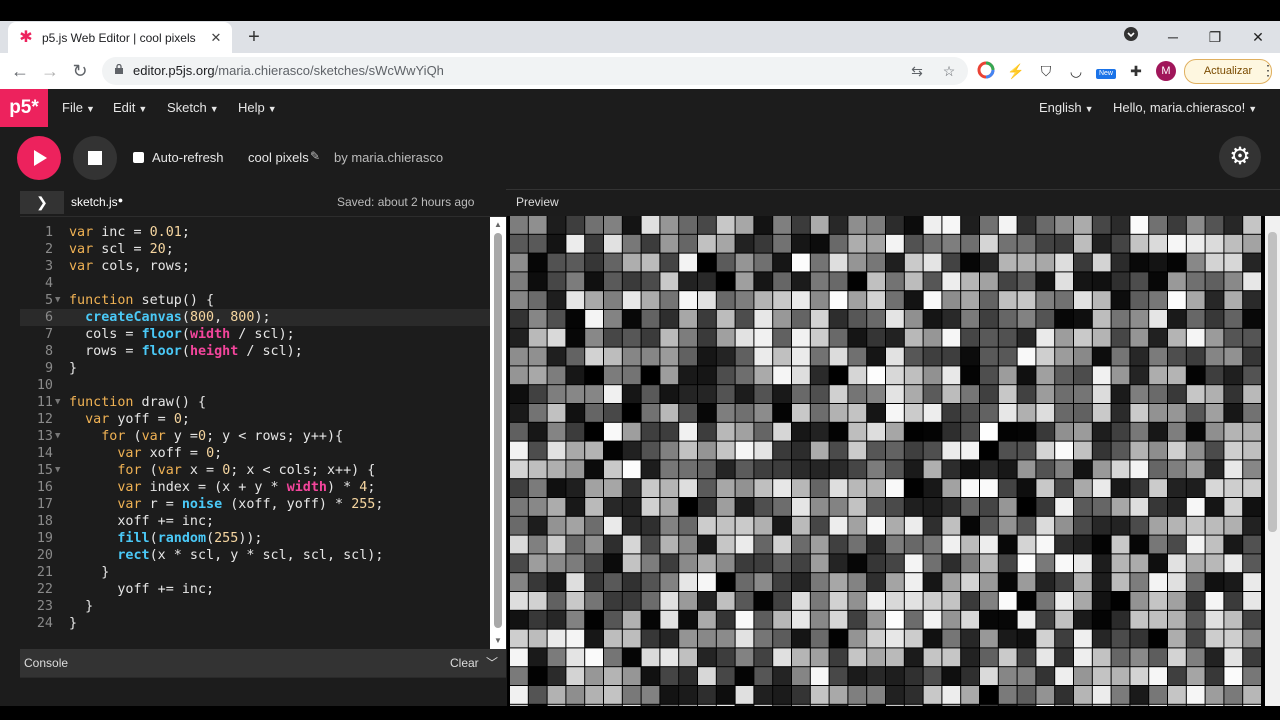 The height and width of the screenshot is (720, 1280). Describe the element at coordinates (255, 538) in the screenshot. I see `code-line: 19 fill(random(255));` at that location.